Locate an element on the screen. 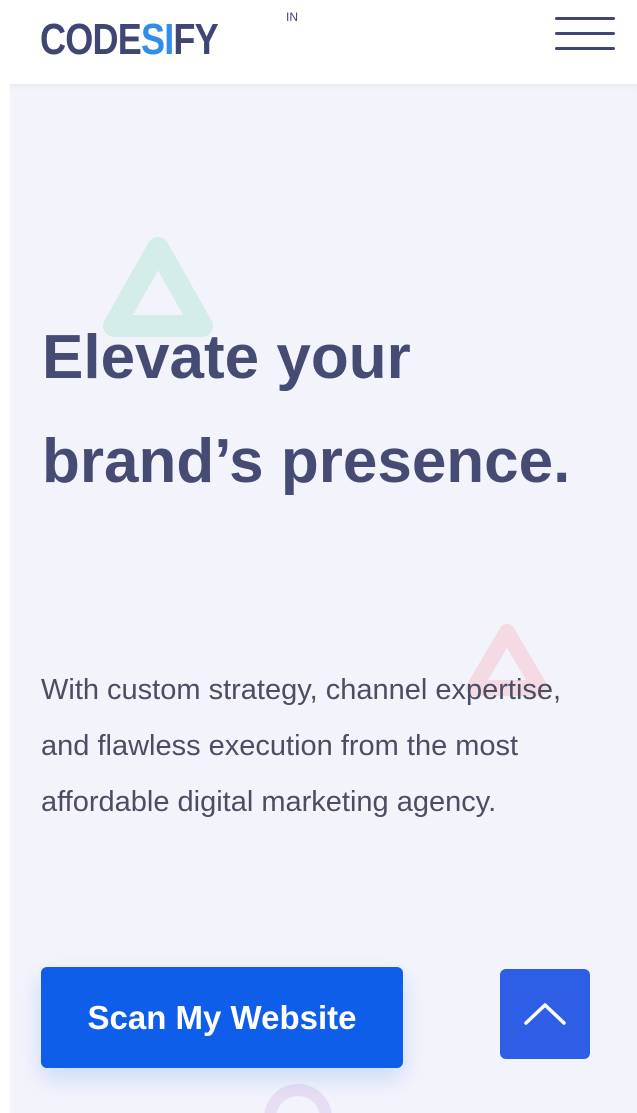  site-header: CODESIFY IN is located at coordinates (318, 42).